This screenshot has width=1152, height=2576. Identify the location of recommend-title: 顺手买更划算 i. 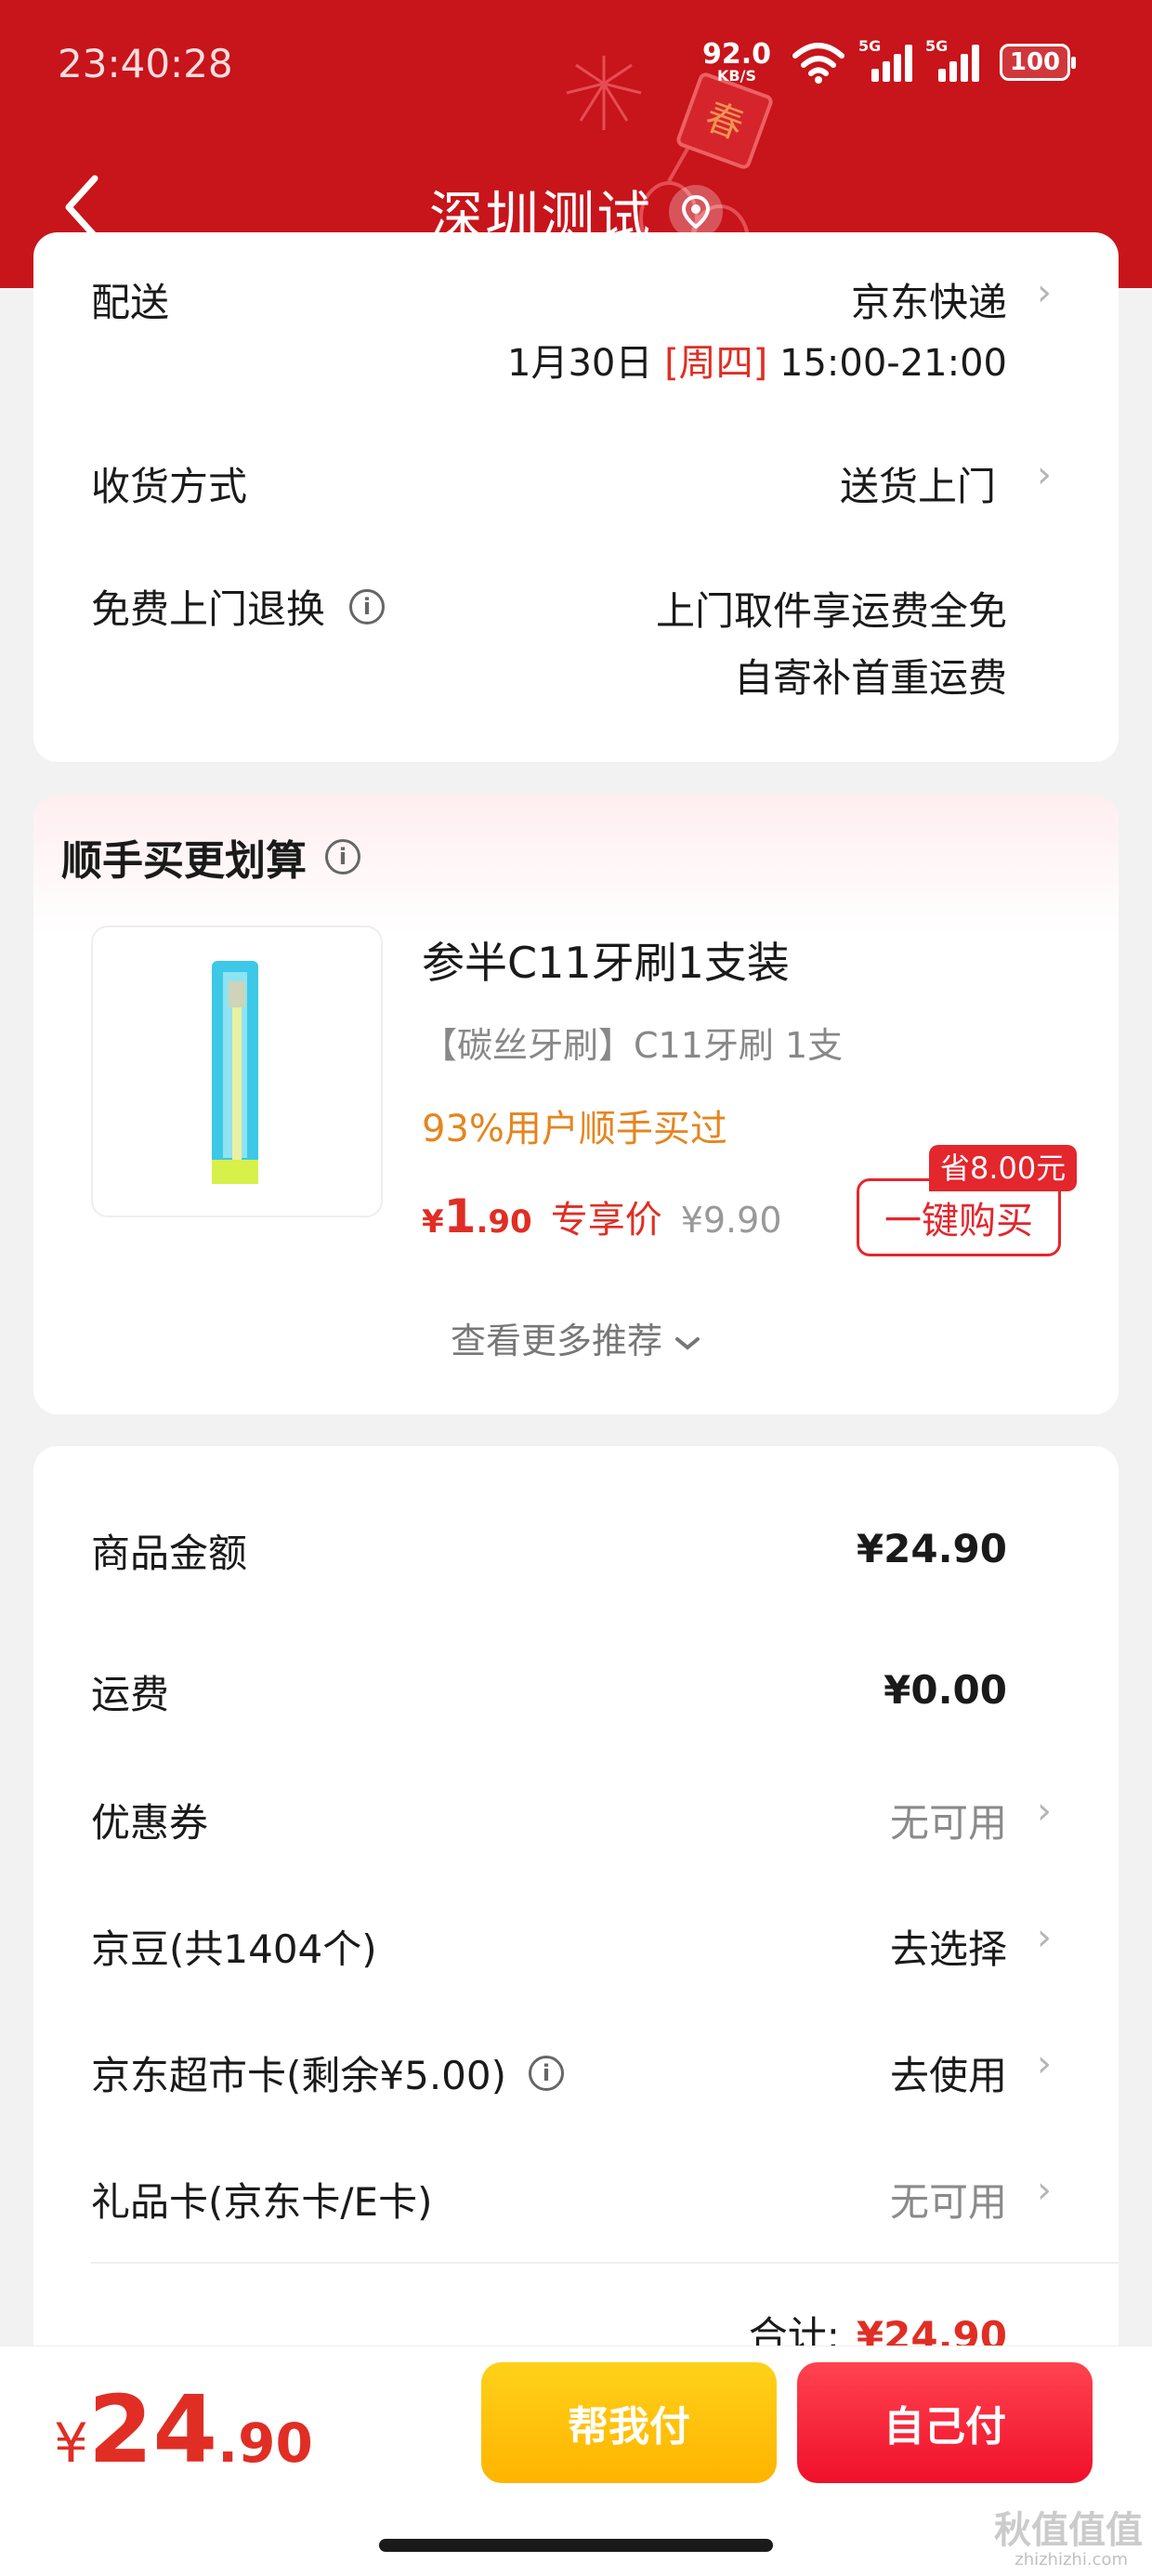
(210, 857).